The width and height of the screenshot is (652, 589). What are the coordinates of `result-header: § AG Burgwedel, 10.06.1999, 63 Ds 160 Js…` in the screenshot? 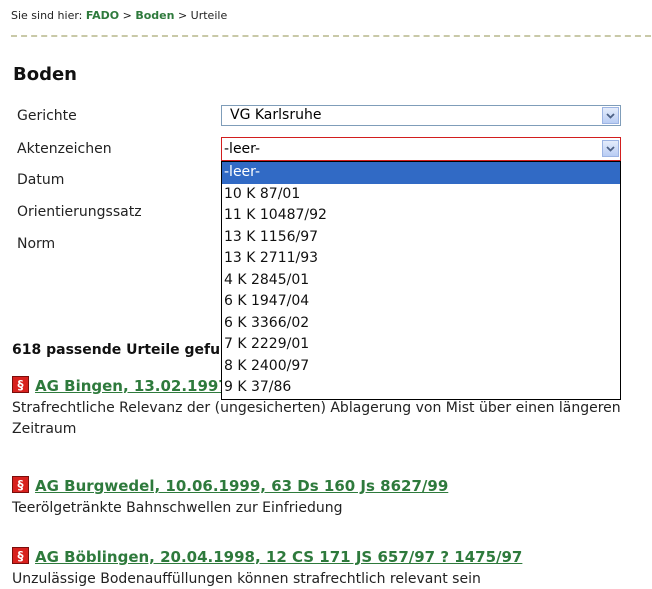 It's located at (322, 485).